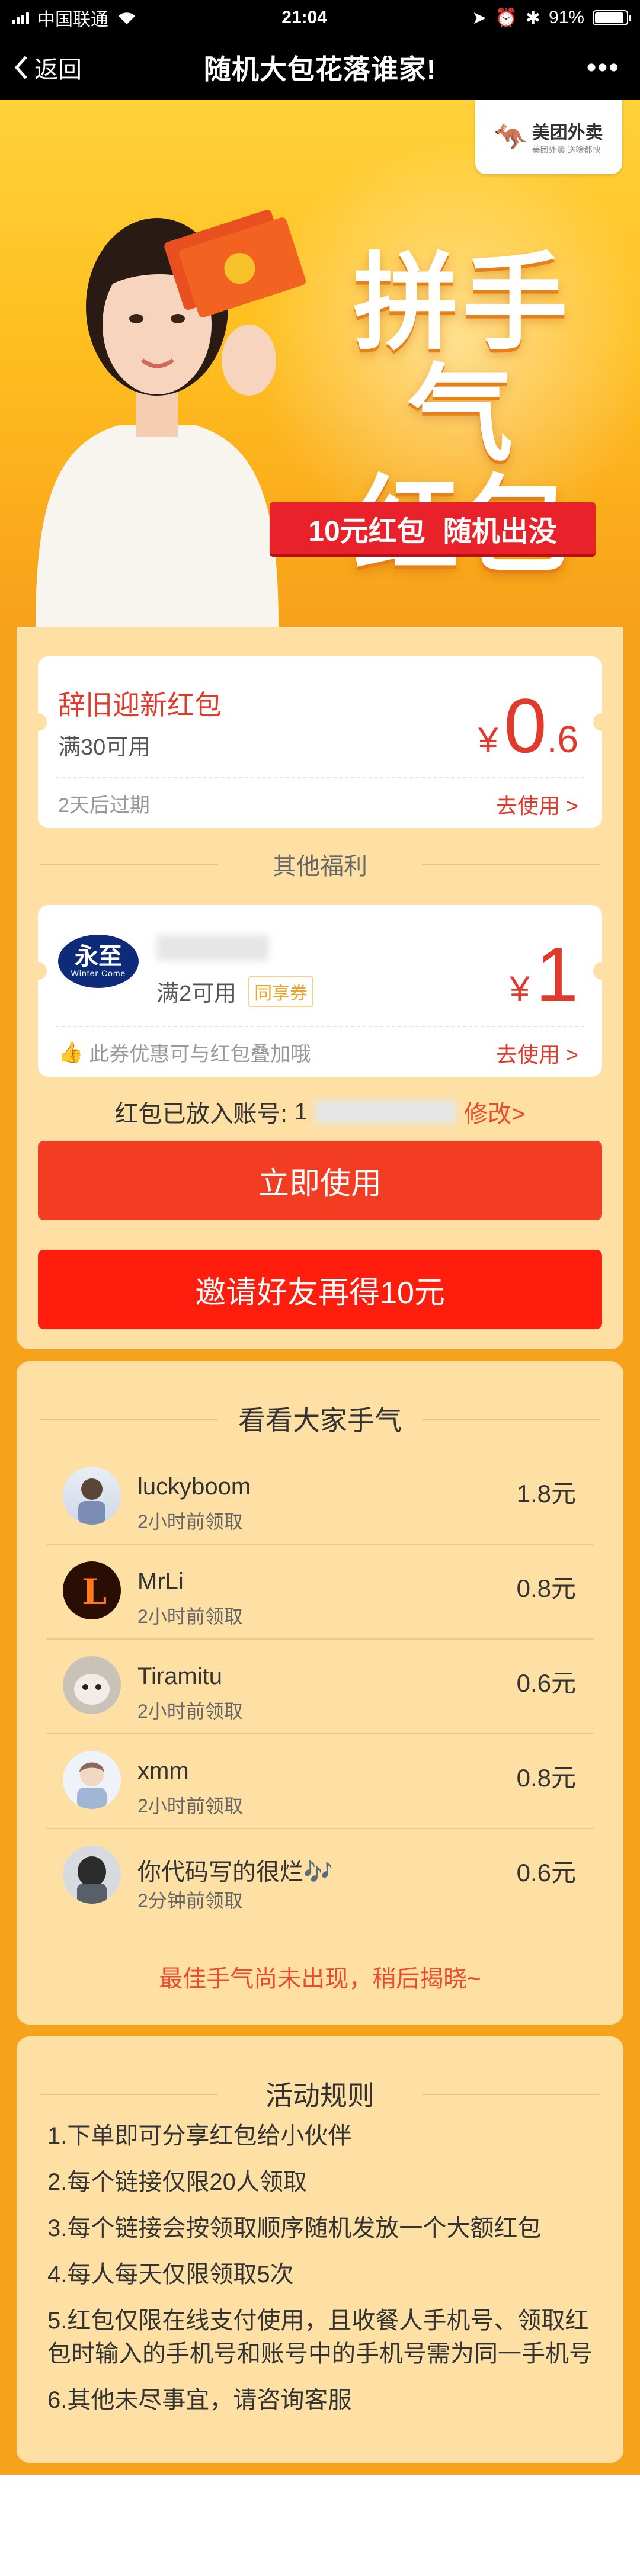 This screenshot has height=2576, width=640. I want to click on clock: 21:04, so click(304, 17).